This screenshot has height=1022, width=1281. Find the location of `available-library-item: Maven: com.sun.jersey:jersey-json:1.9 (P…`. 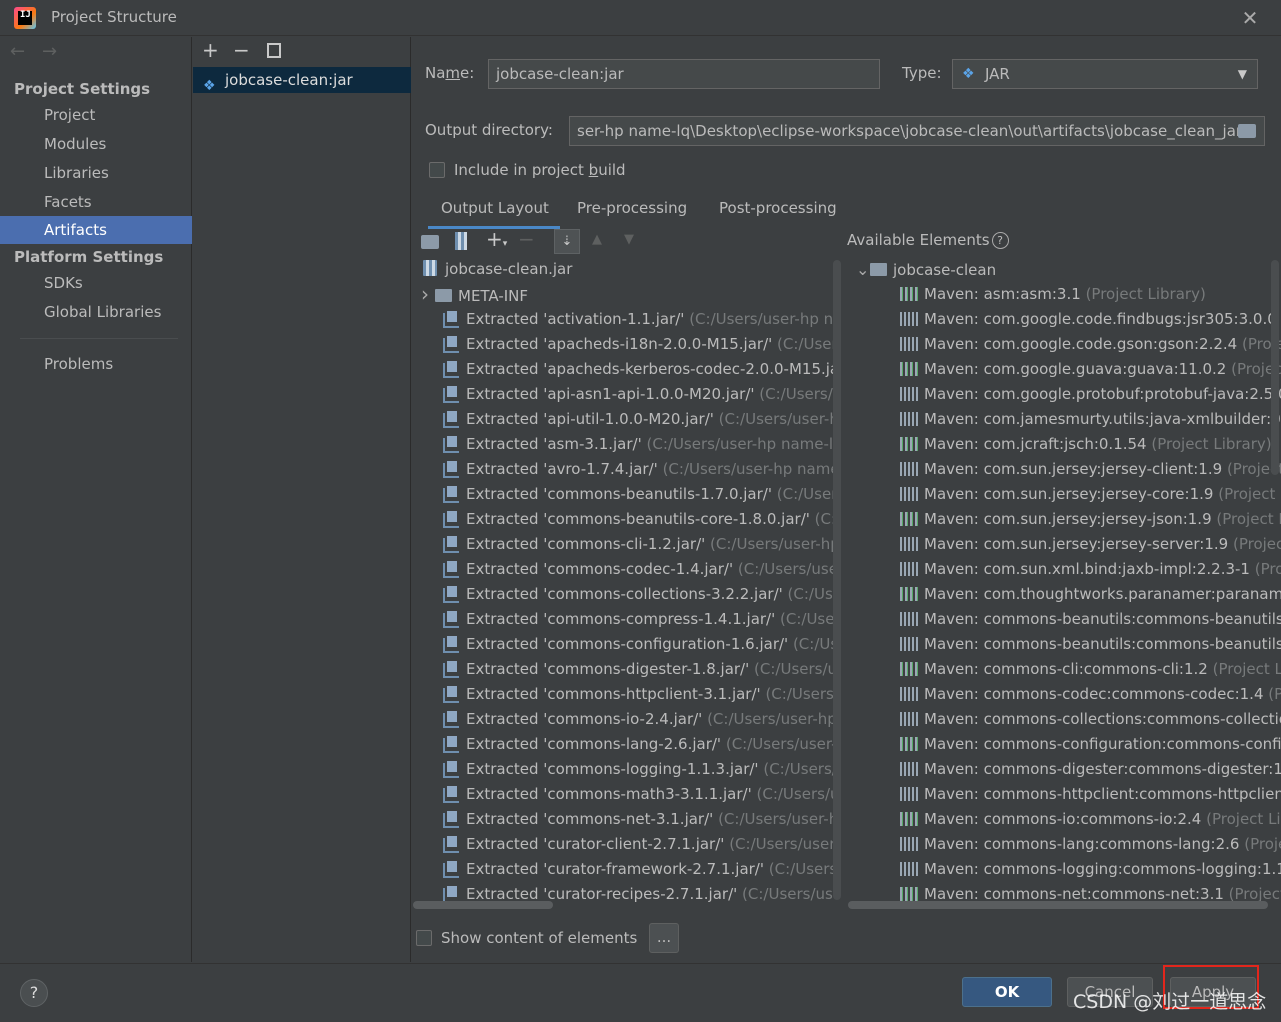

available-library-item: Maven: com.sun.jersey:jersey-json:1.9 (P… is located at coordinates (1090, 519).